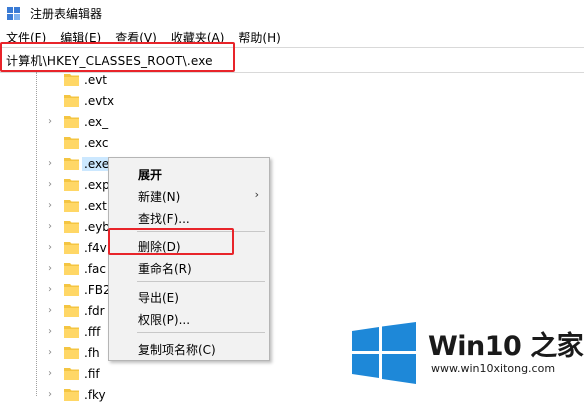 The height and width of the screenshot is (407, 584). Describe the element at coordinates (189, 296) in the screenshot. I see `menu-item-export: 导出(E)` at that location.